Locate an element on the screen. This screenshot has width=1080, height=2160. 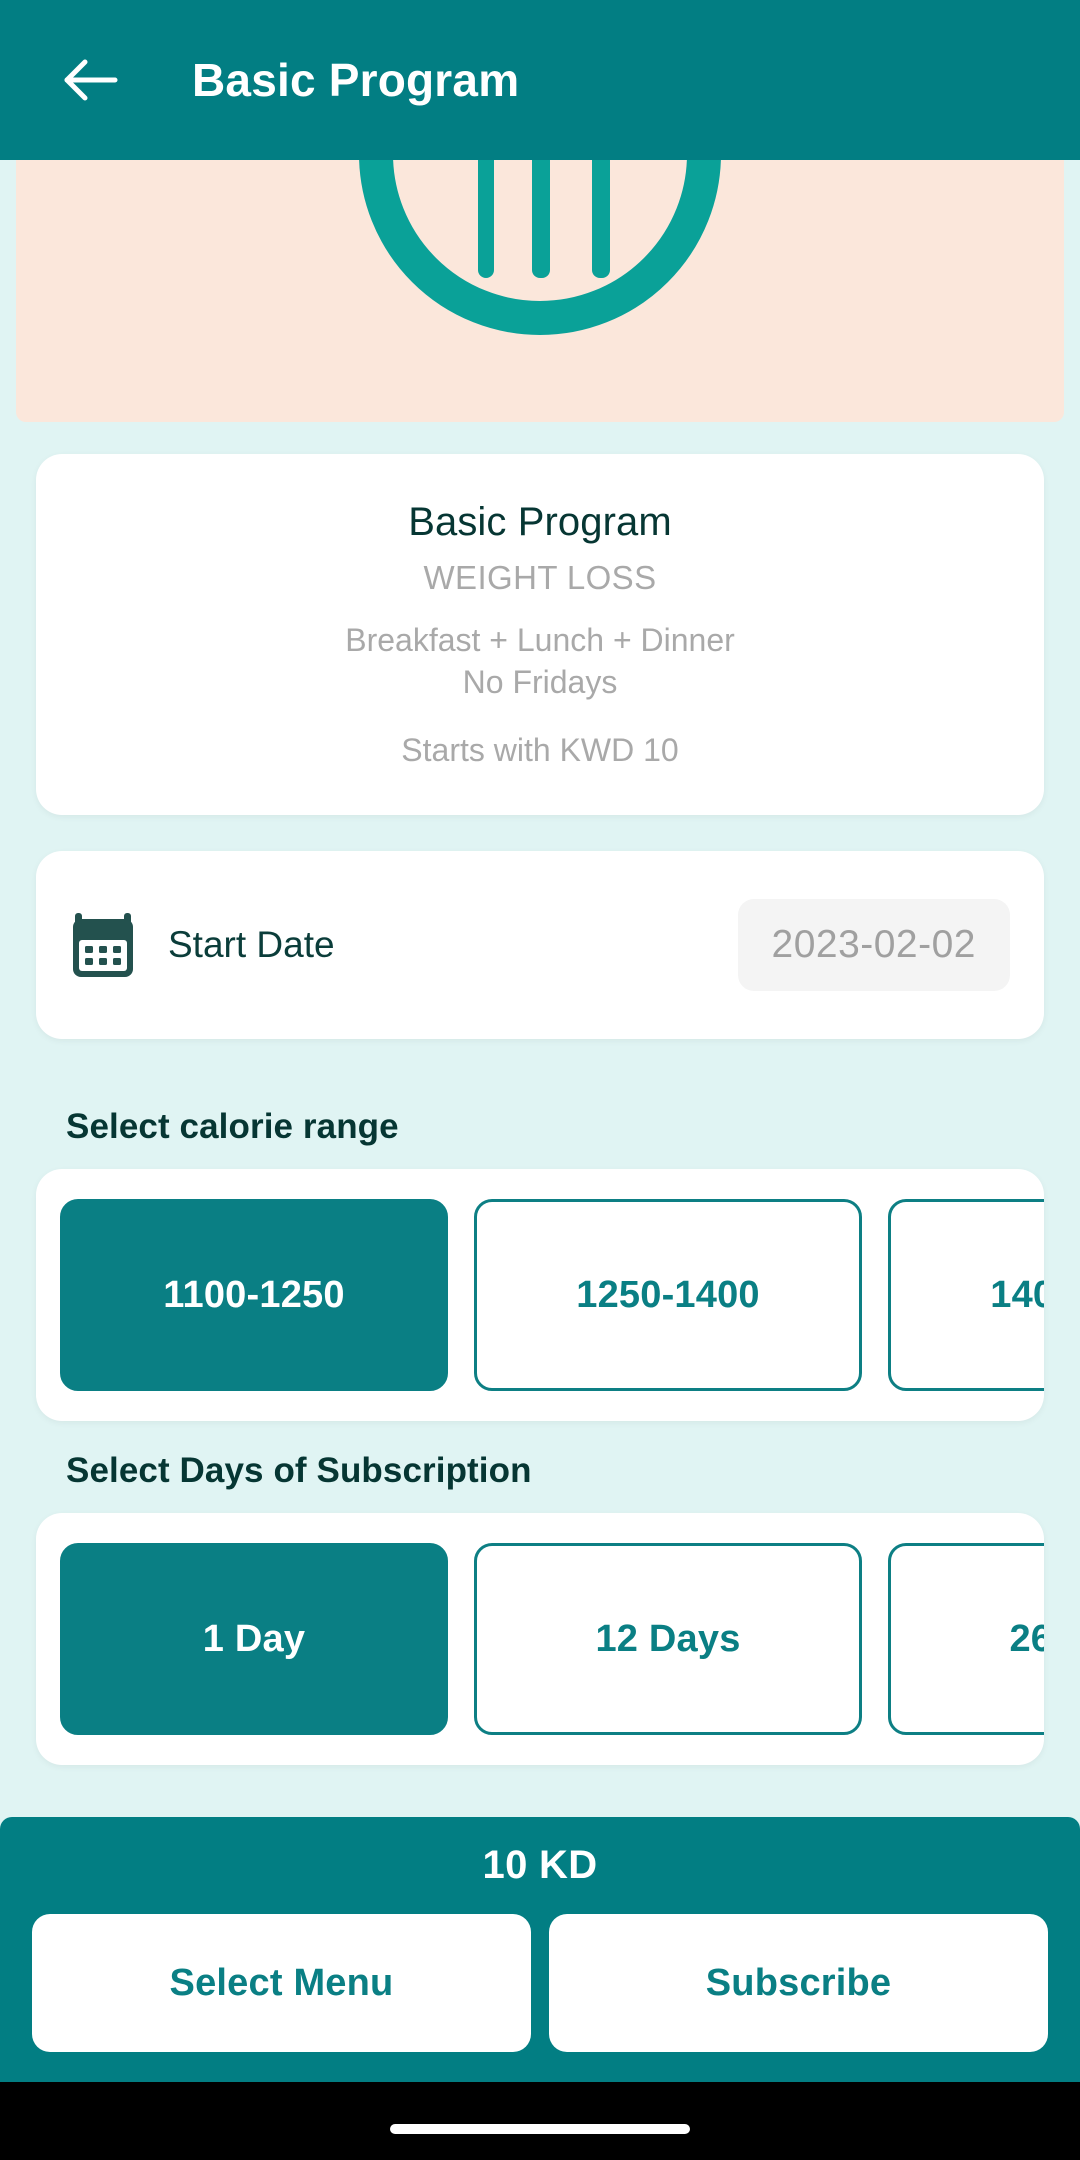
back-button is located at coordinates (91, 80).